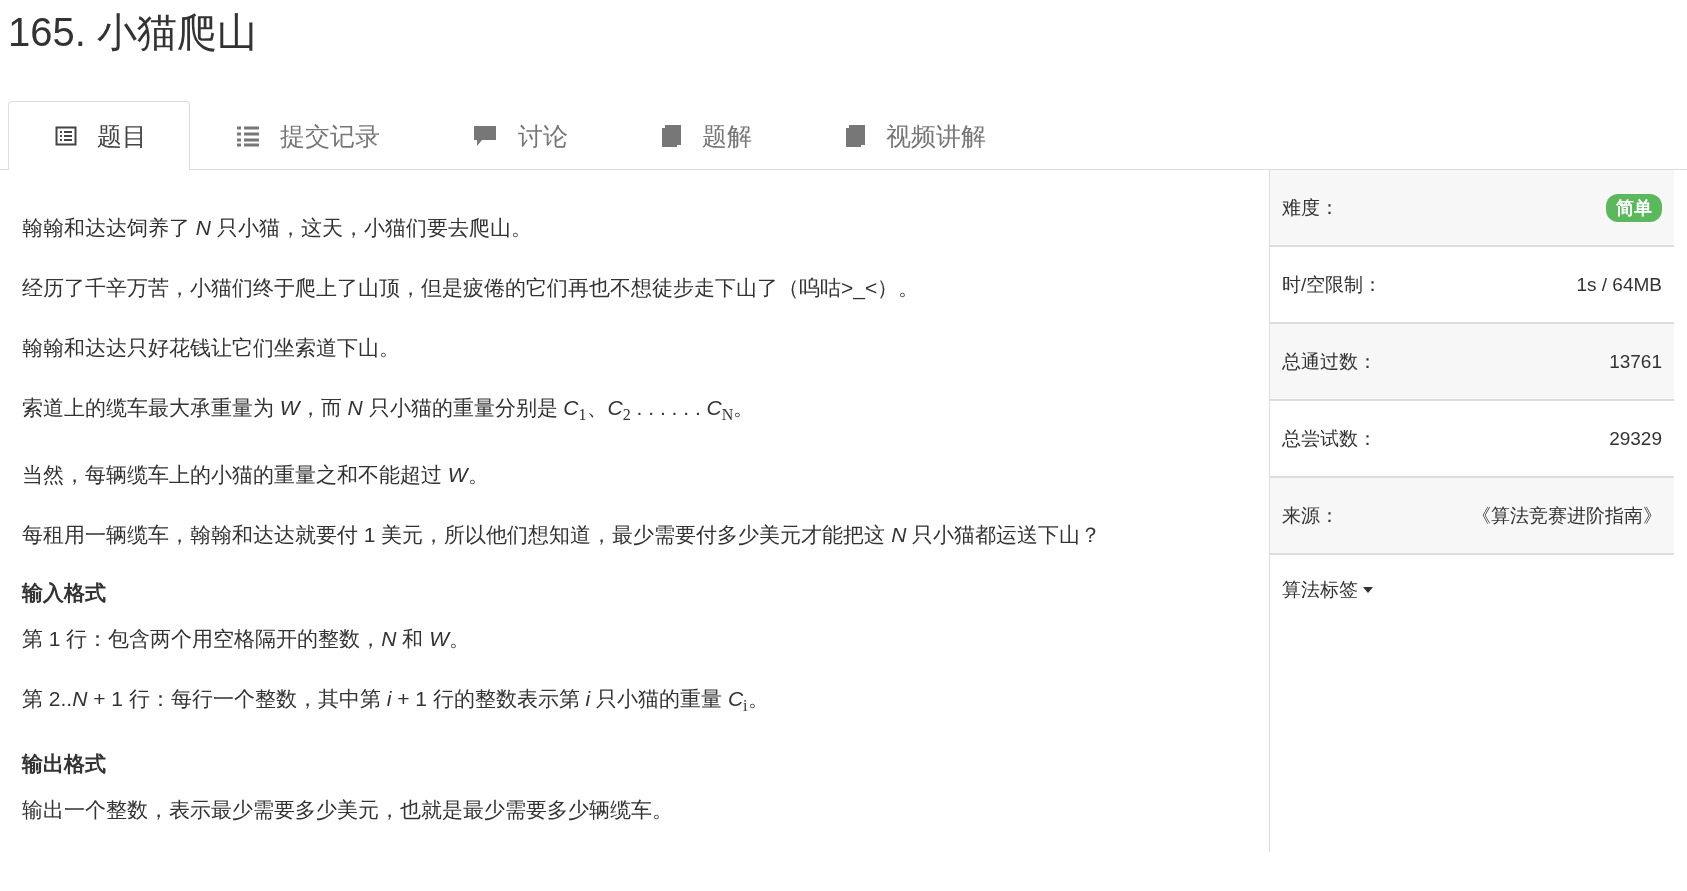  Describe the element at coordinates (520, 135) in the screenshot. I see `tab: 讨论` at that location.